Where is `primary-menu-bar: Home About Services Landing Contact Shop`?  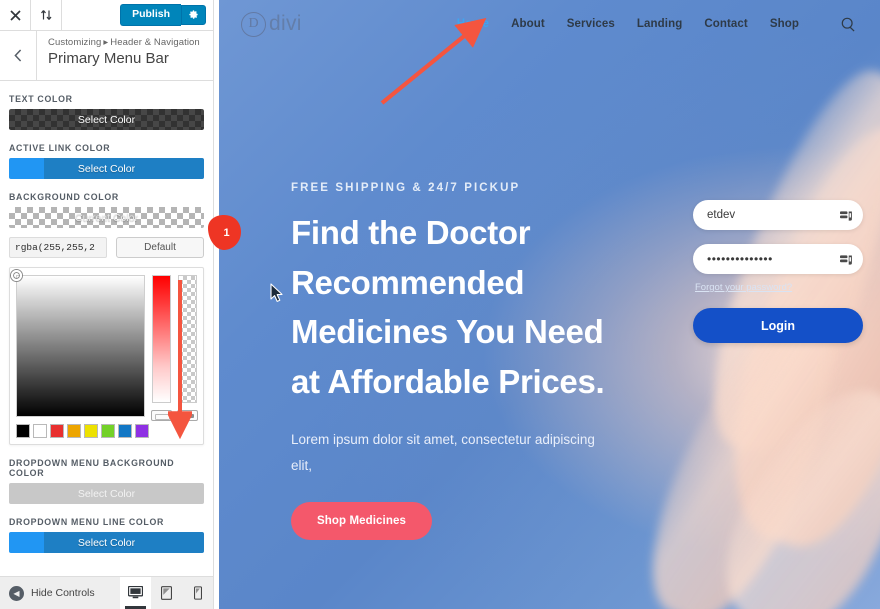 primary-menu-bar: Home About Services Landing Contact Shop is located at coordinates (656, 24).